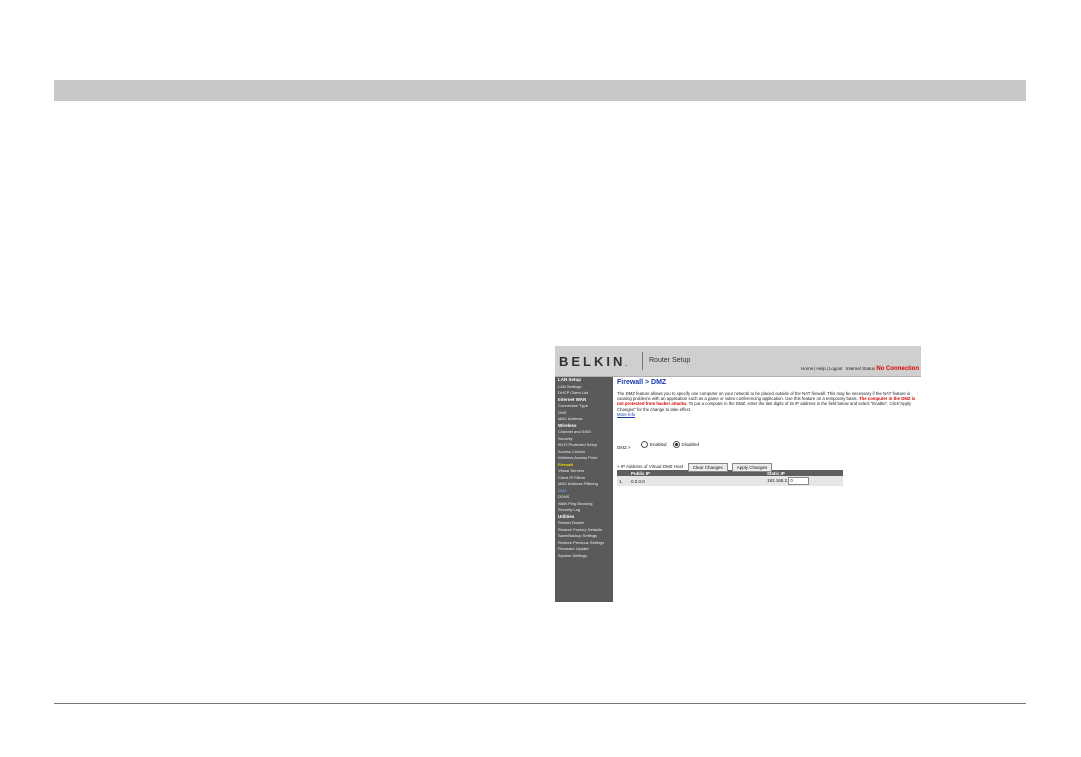 This screenshot has height=757, width=1081. I want to click on router-setup-title: Router Setup, so click(670, 360).